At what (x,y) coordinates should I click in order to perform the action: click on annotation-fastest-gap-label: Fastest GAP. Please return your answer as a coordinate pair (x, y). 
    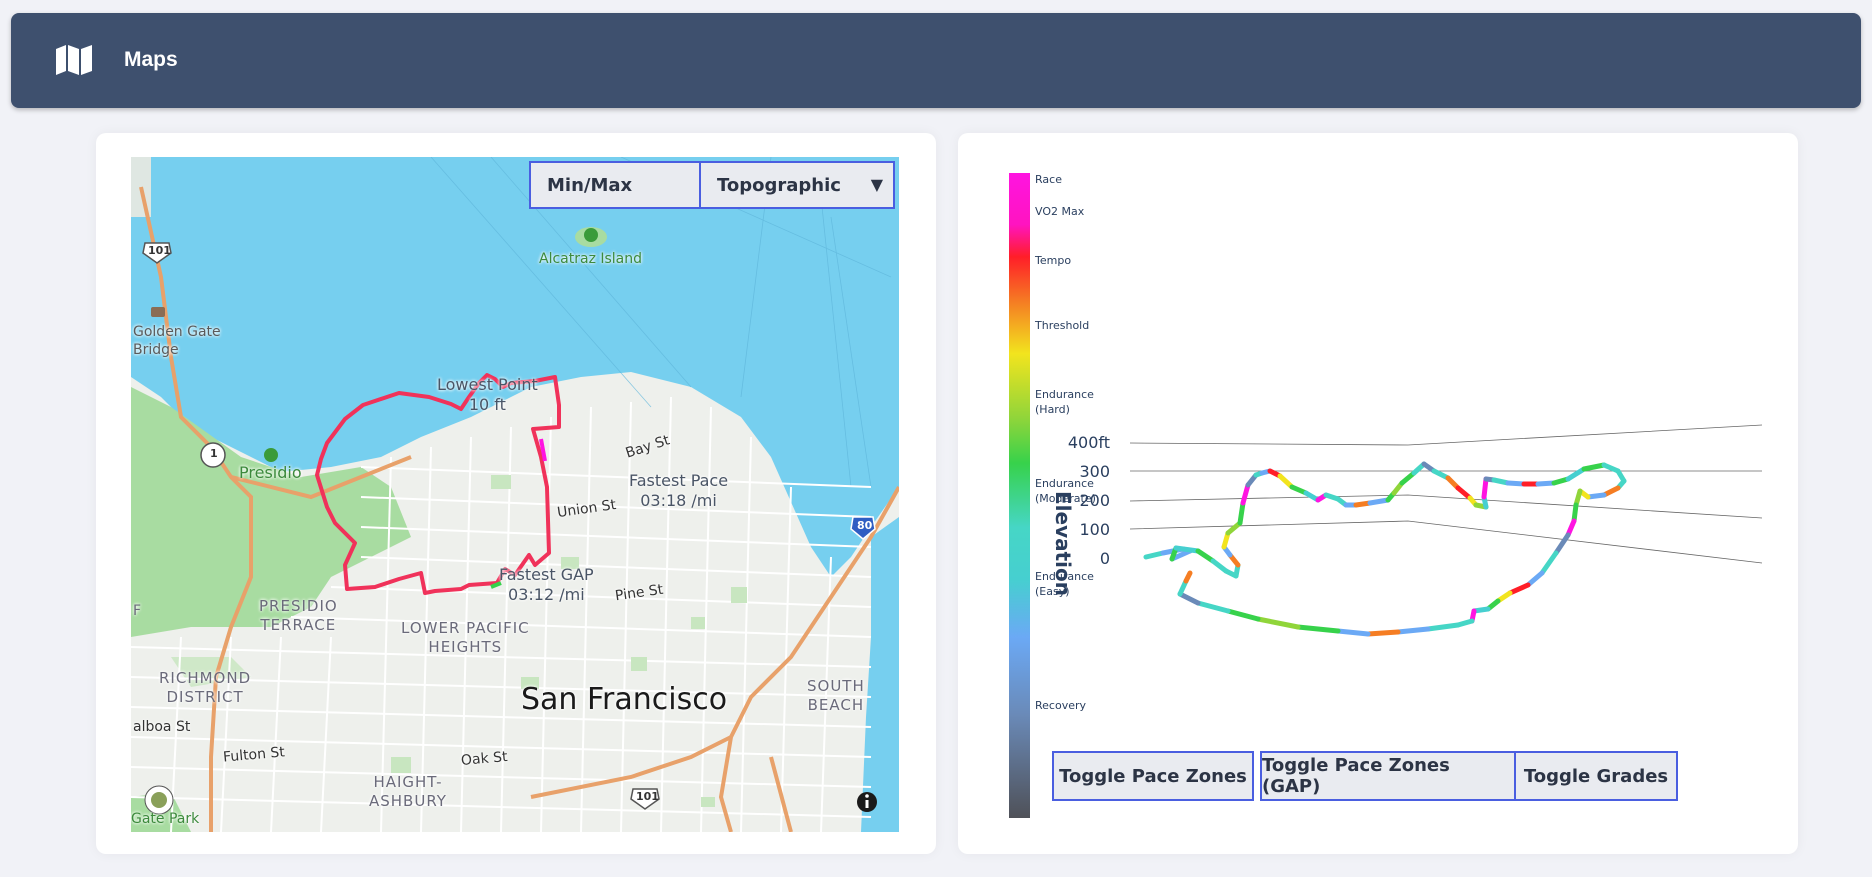
    Looking at the image, I should click on (546, 574).